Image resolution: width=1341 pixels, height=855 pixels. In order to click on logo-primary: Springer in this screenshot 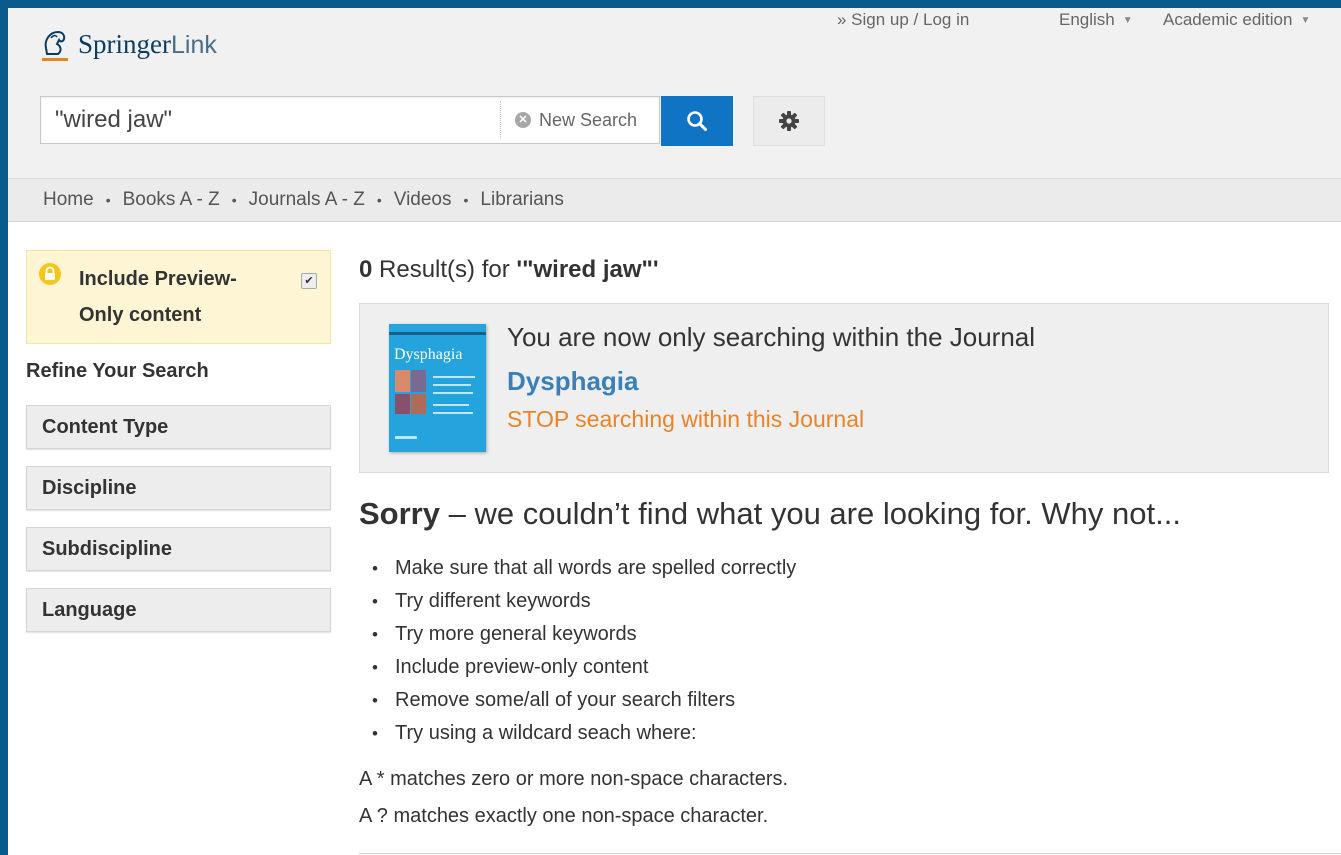, I will do `click(124, 43)`.